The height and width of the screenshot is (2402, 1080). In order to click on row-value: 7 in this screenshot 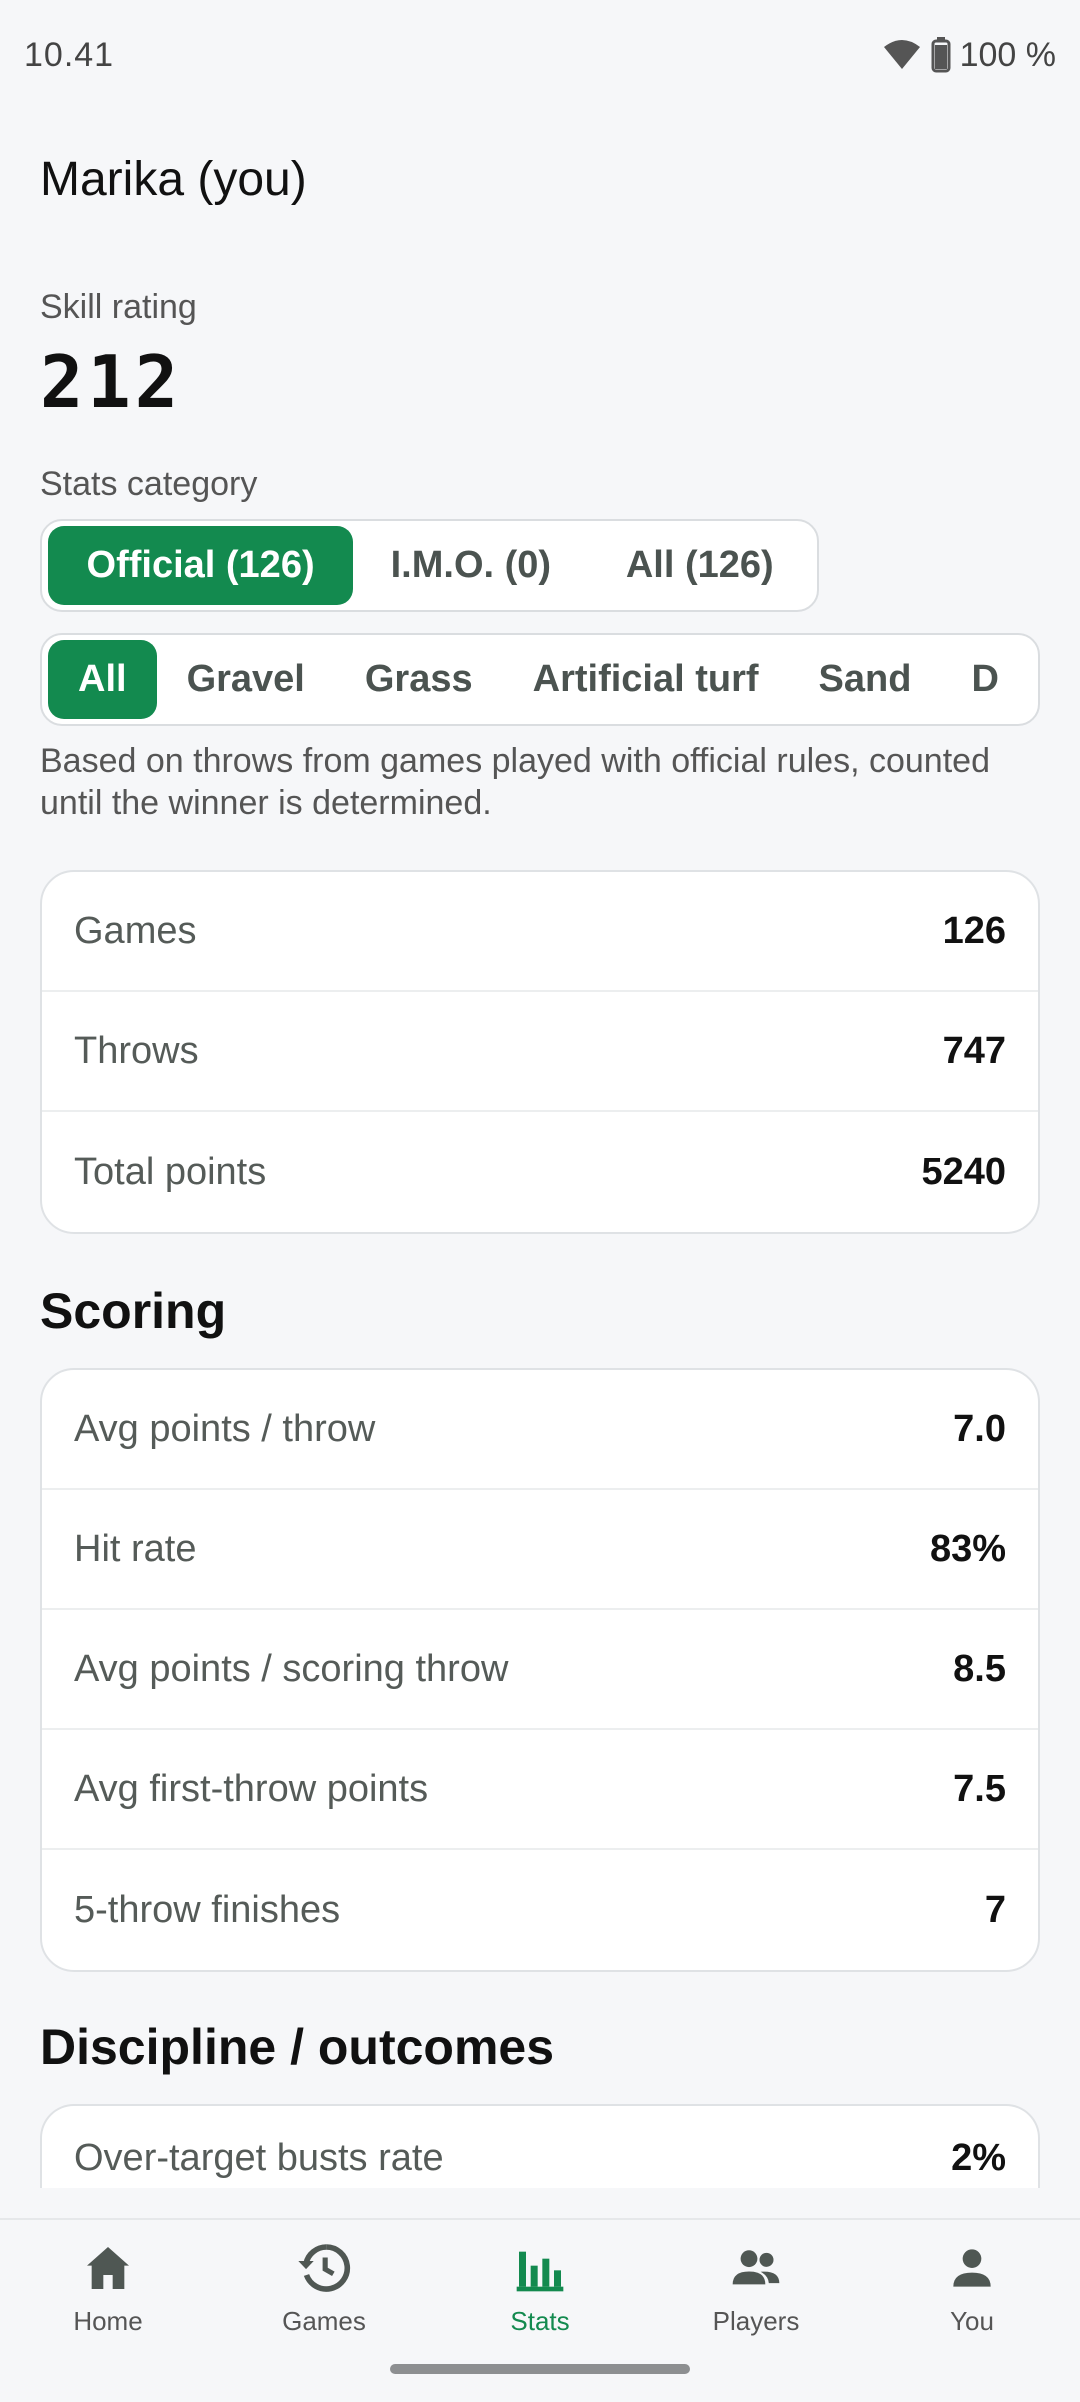, I will do `click(995, 1909)`.